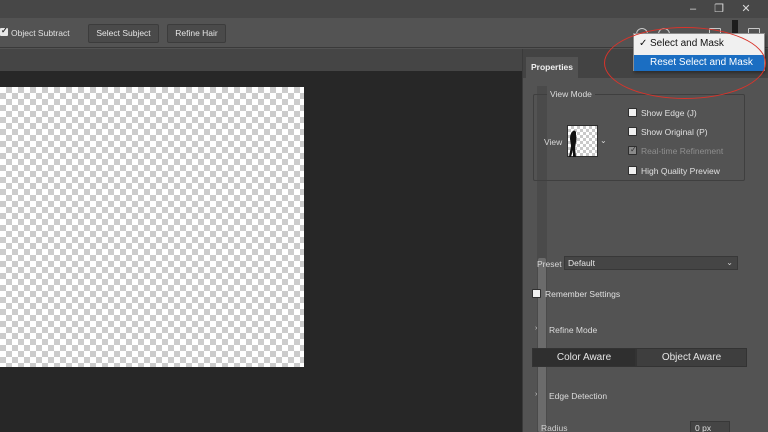  I want to click on remember-settings-checkbox, so click(536, 293).